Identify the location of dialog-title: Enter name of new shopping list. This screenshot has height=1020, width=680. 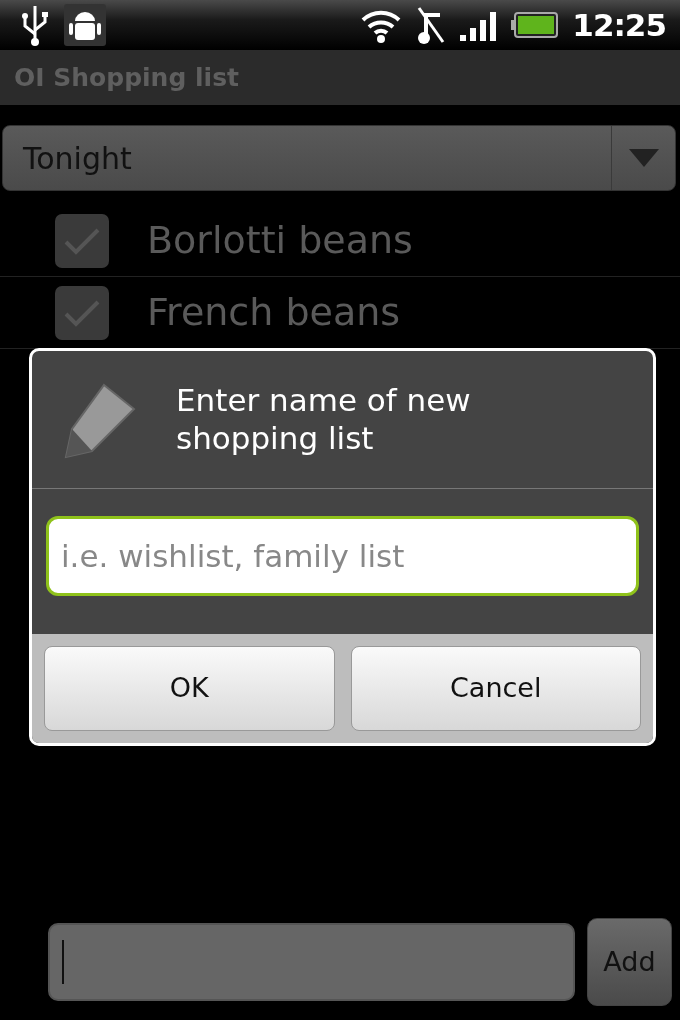
(324, 419).